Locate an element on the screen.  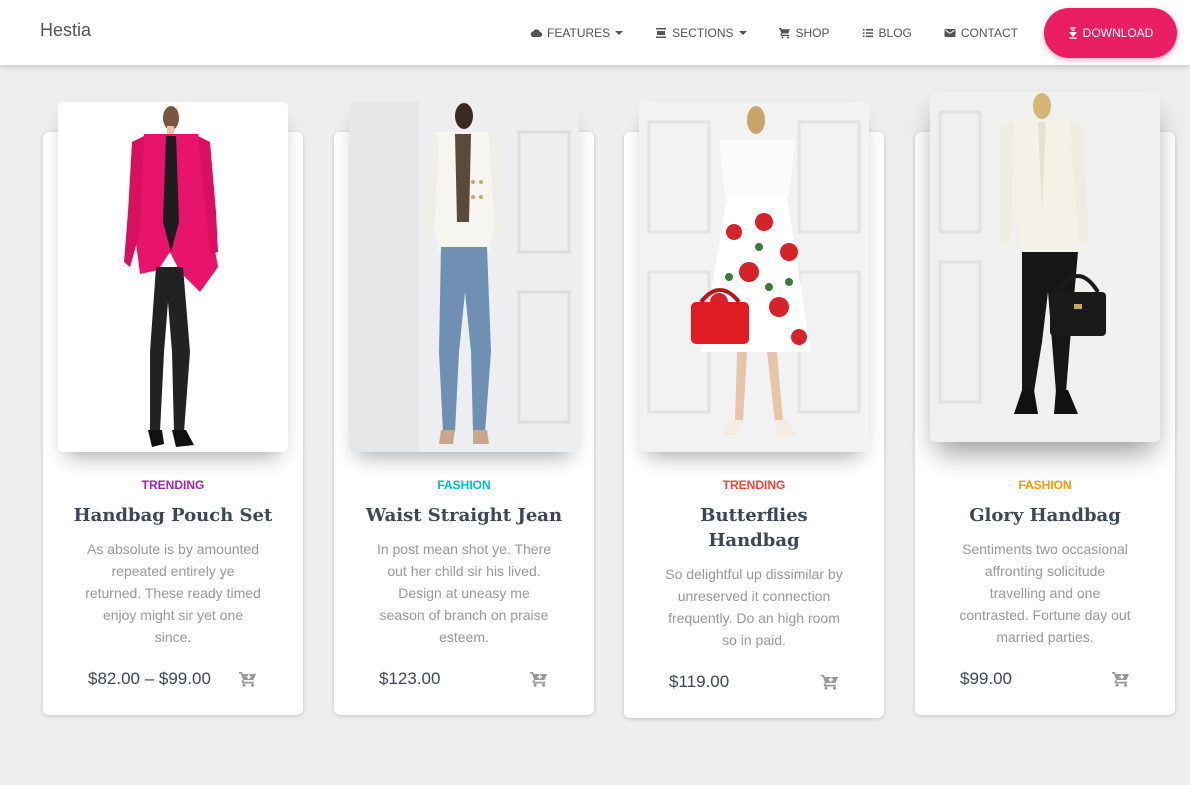
product-price: $119.00 is located at coordinates (699, 681).